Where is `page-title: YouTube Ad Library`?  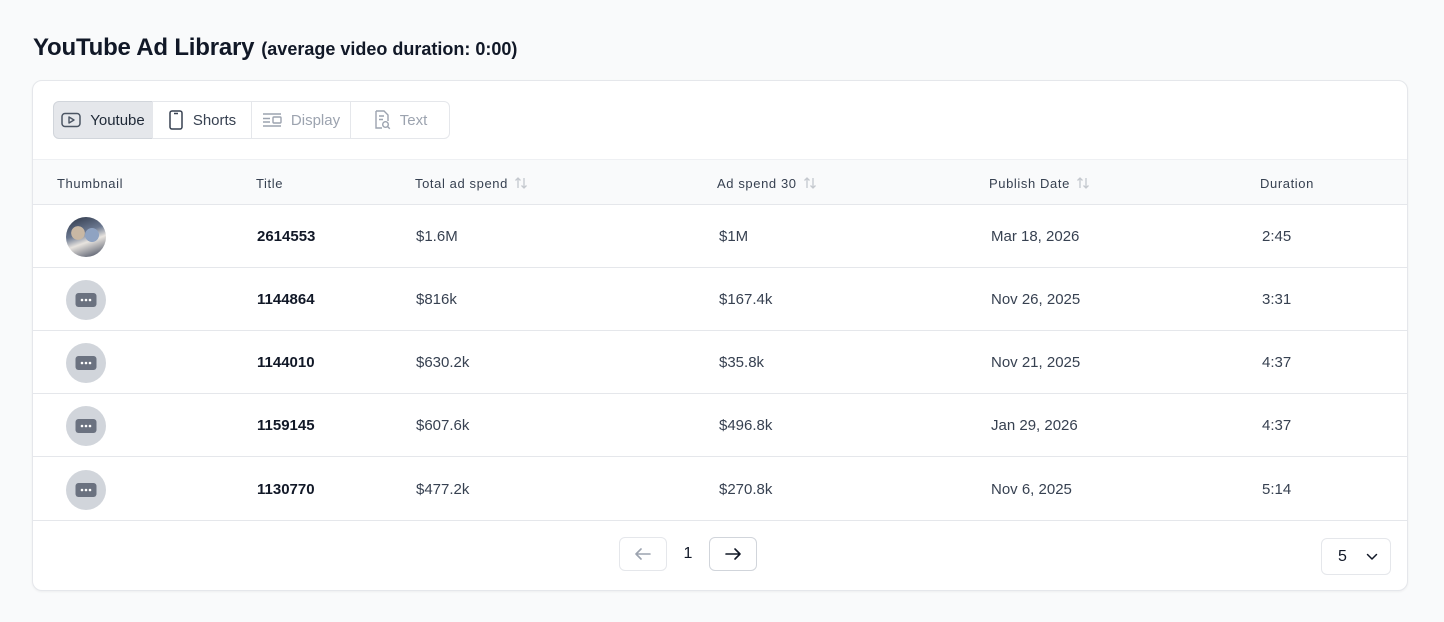
page-title: YouTube Ad Library is located at coordinates (144, 47).